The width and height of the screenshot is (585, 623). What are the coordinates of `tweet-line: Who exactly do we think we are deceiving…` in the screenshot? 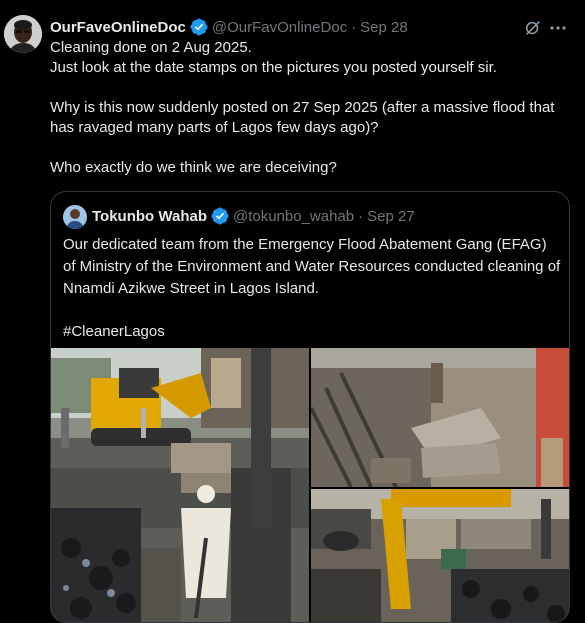 It's located at (193, 167).